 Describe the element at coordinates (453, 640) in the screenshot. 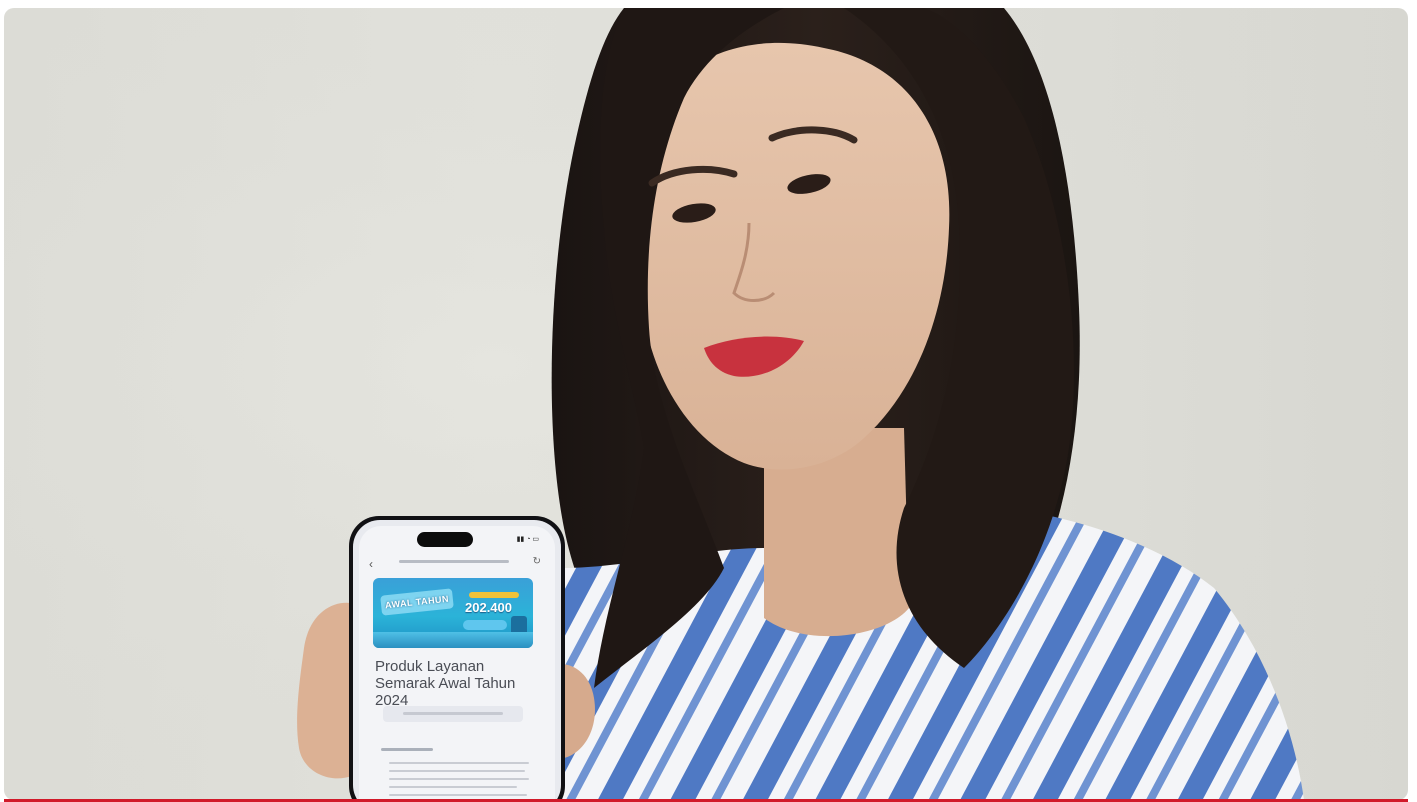

I see `banner-water-graphic` at that location.